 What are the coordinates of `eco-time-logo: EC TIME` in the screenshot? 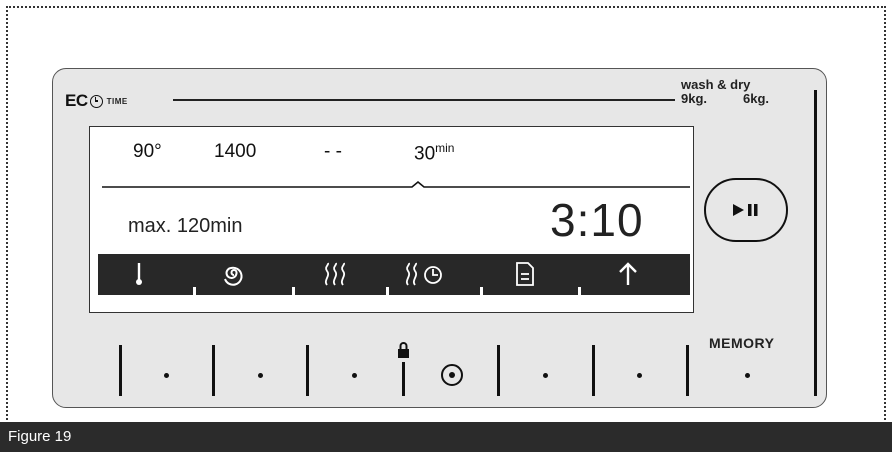 It's located at (96, 101).